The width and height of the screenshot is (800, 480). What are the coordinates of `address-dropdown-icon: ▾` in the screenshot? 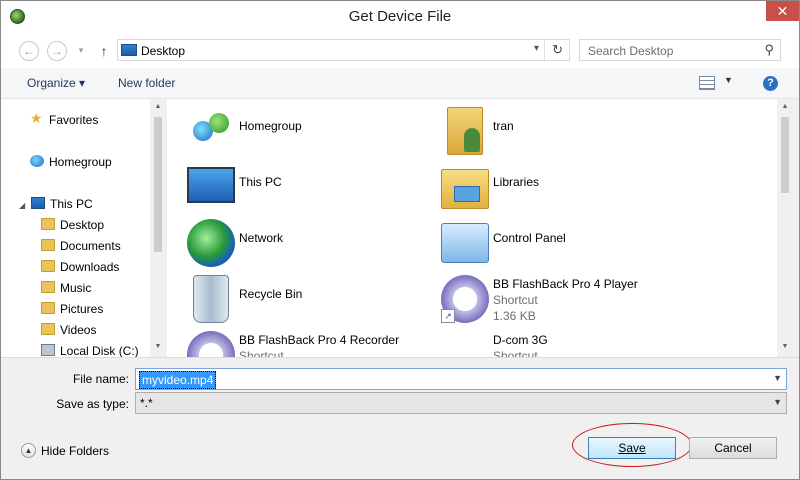 It's located at (536, 48).